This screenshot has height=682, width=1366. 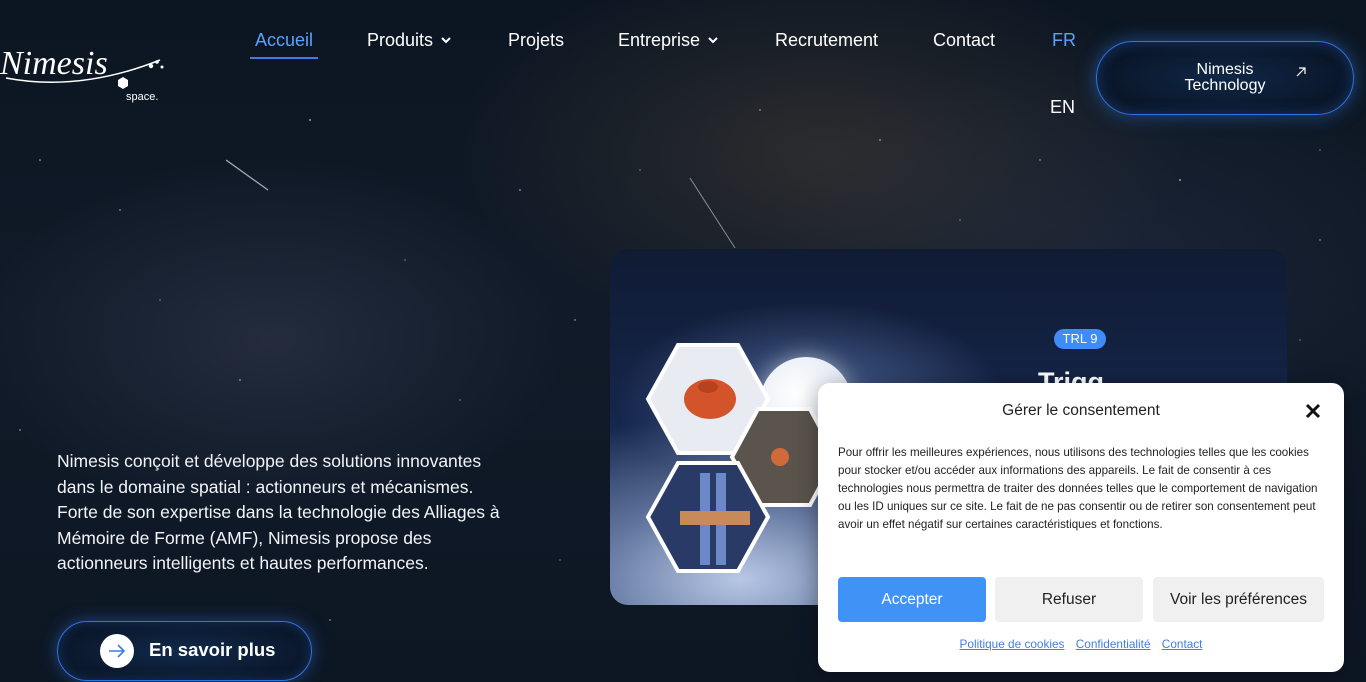 I want to click on nimesis-technology-button: Nimesis Technology, so click(x=1225, y=78).